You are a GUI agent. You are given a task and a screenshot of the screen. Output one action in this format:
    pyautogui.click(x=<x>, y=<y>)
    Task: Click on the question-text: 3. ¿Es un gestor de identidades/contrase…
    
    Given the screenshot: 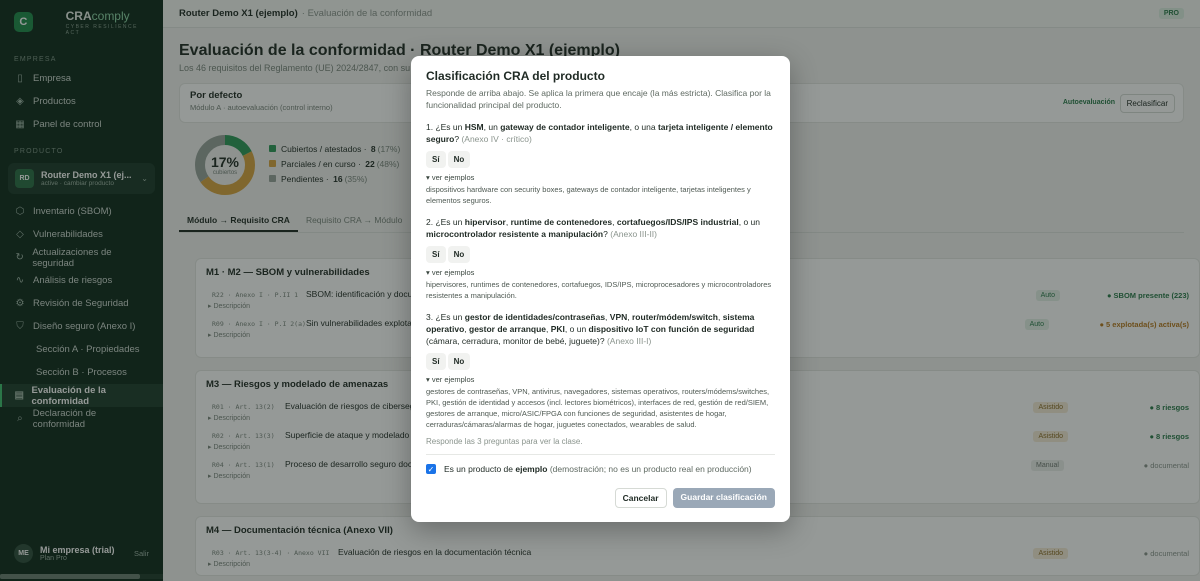 What is the action you would take?
    pyautogui.click(x=600, y=329)
    